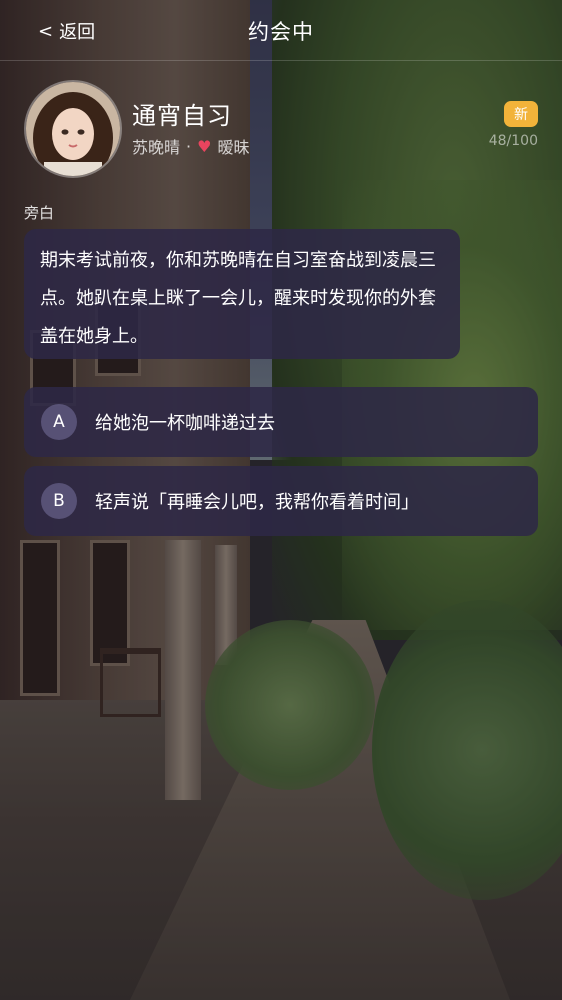 This screenshot has width=562, height=1000. What do you see at coordinates (39, 213) in the screenshot?
I see `narration-label: 旁白` at bounding box center [39, 213].